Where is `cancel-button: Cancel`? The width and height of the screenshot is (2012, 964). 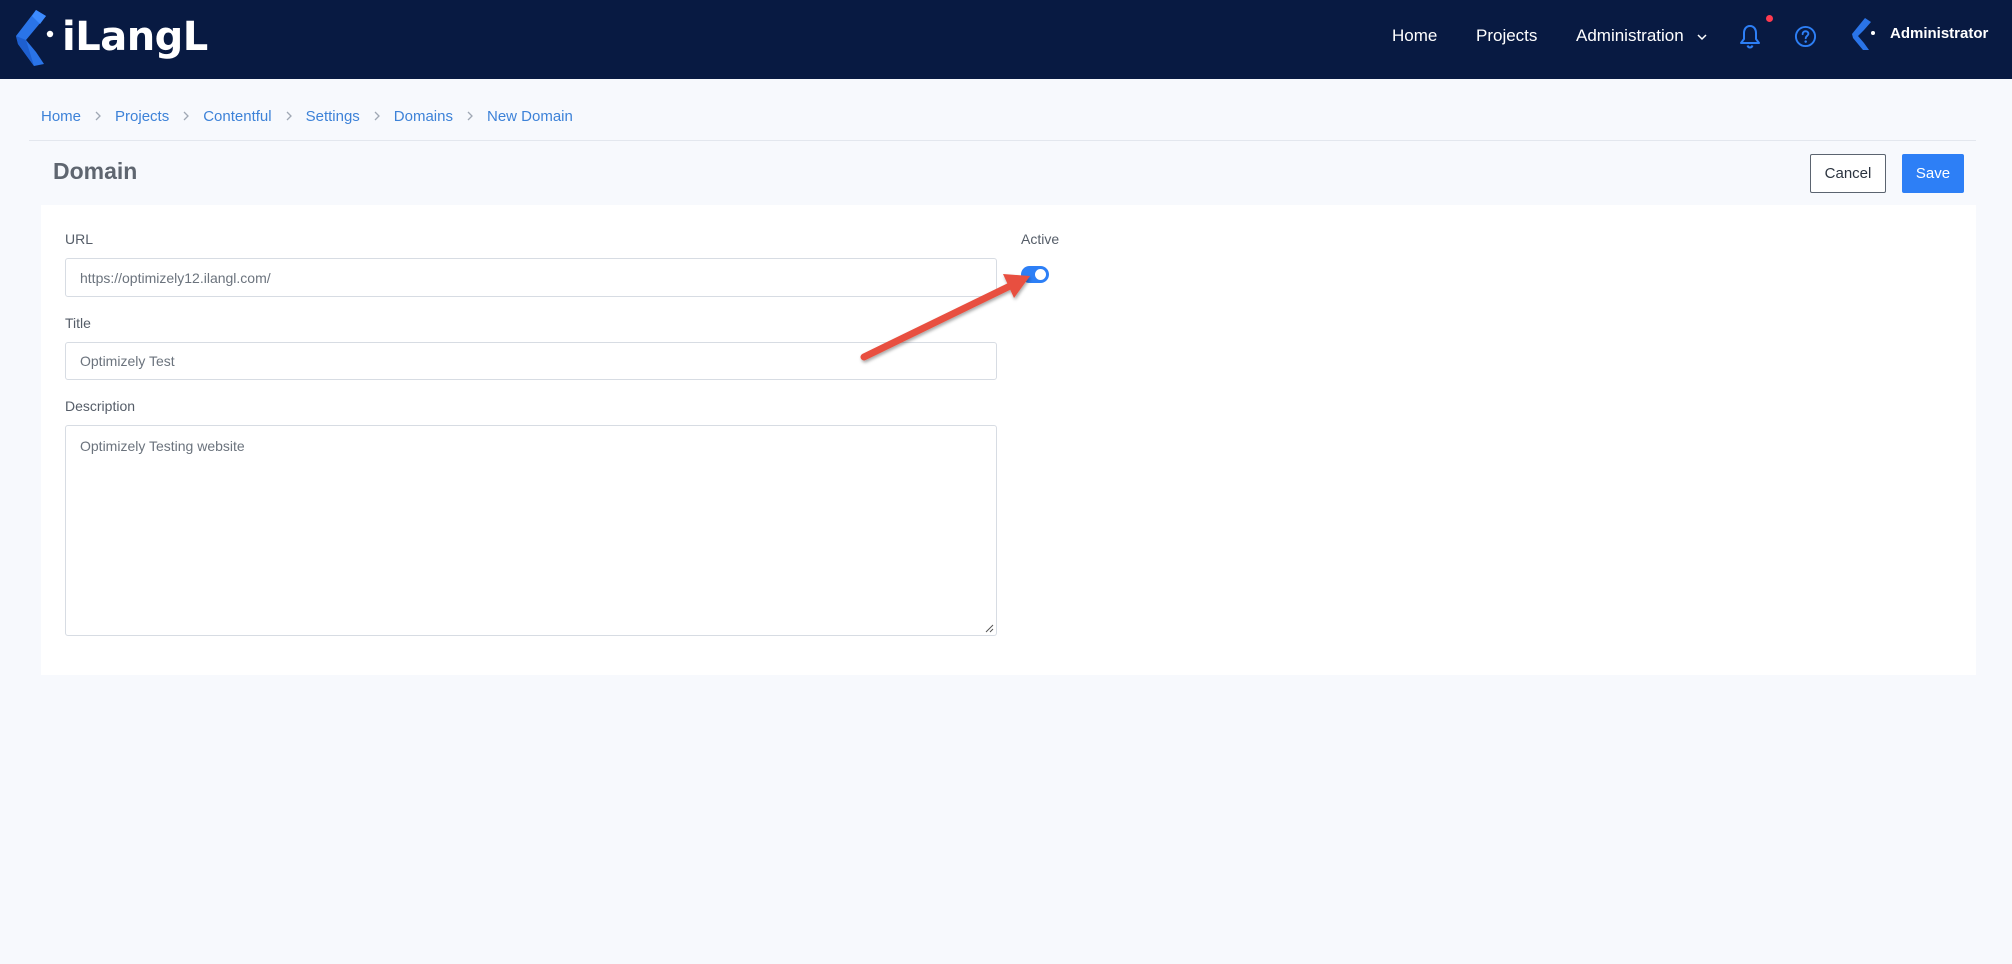
cancel-button: Cancel is located at coordinates (1848, 173).